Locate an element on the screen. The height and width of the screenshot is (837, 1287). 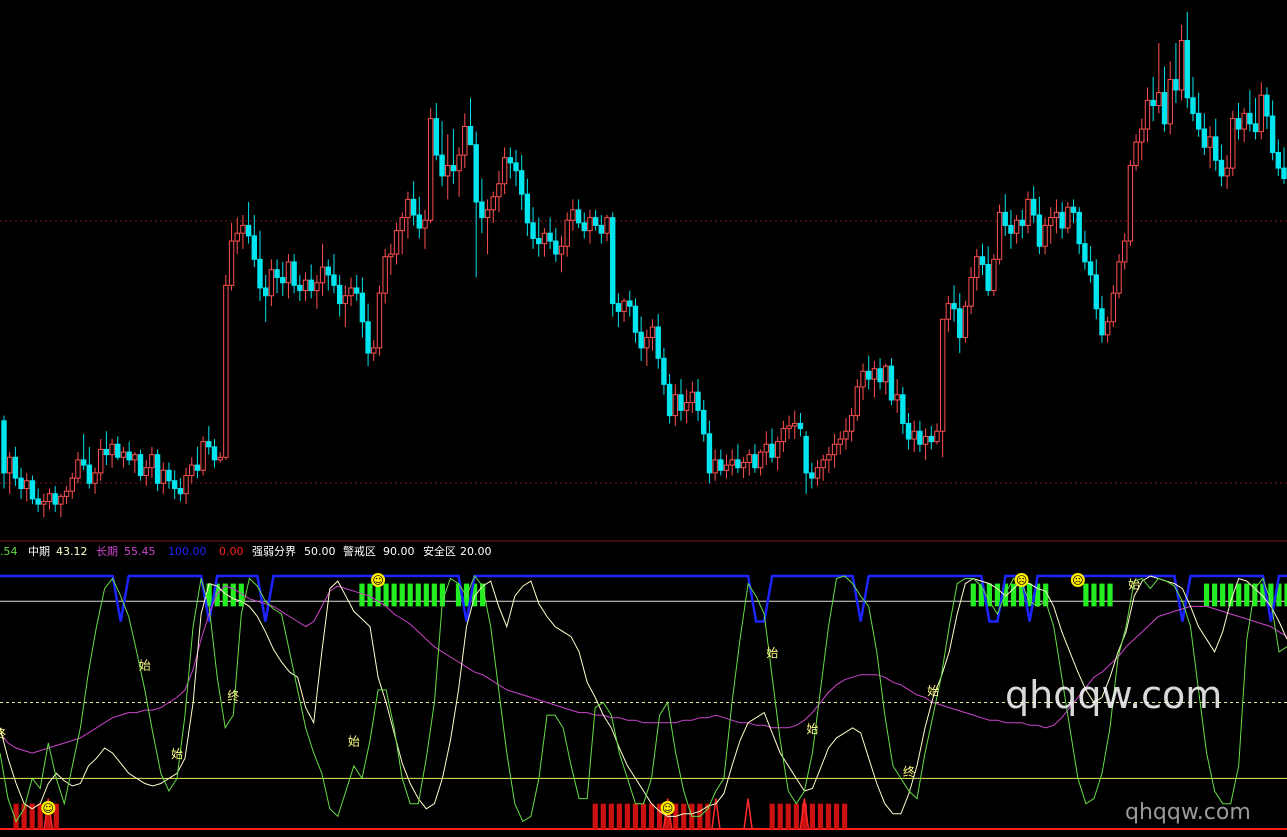
lower-spike is located at coordinates (748, 814).